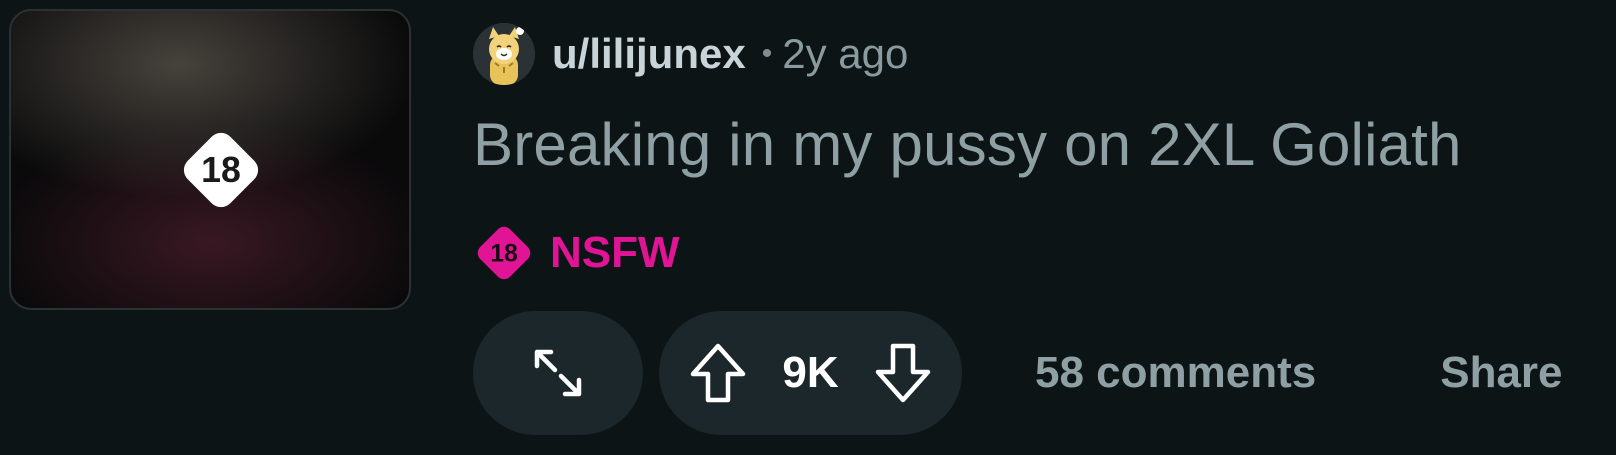 Image resolution: width=1616 pixels, height=455 pixels. I want to click on avatar, so click(504, 54).